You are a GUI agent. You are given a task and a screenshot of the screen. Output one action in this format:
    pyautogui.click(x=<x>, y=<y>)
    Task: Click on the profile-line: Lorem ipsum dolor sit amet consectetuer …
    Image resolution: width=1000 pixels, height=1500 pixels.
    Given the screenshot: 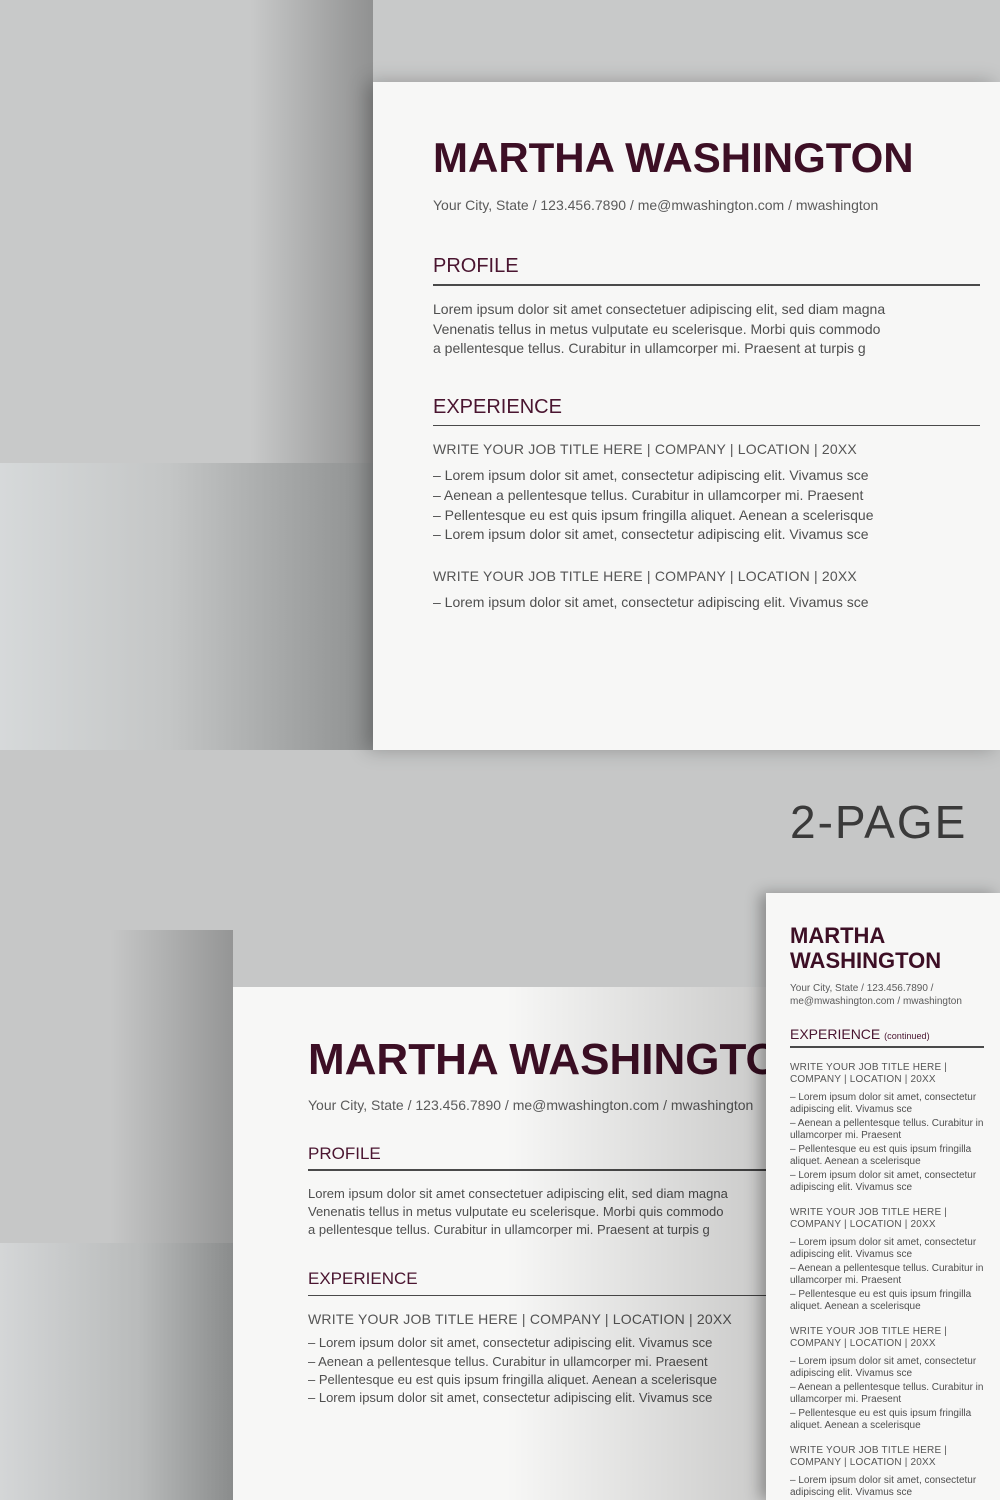 What is the action you would take?
    pyautogui.click(x=659, y=308)
    